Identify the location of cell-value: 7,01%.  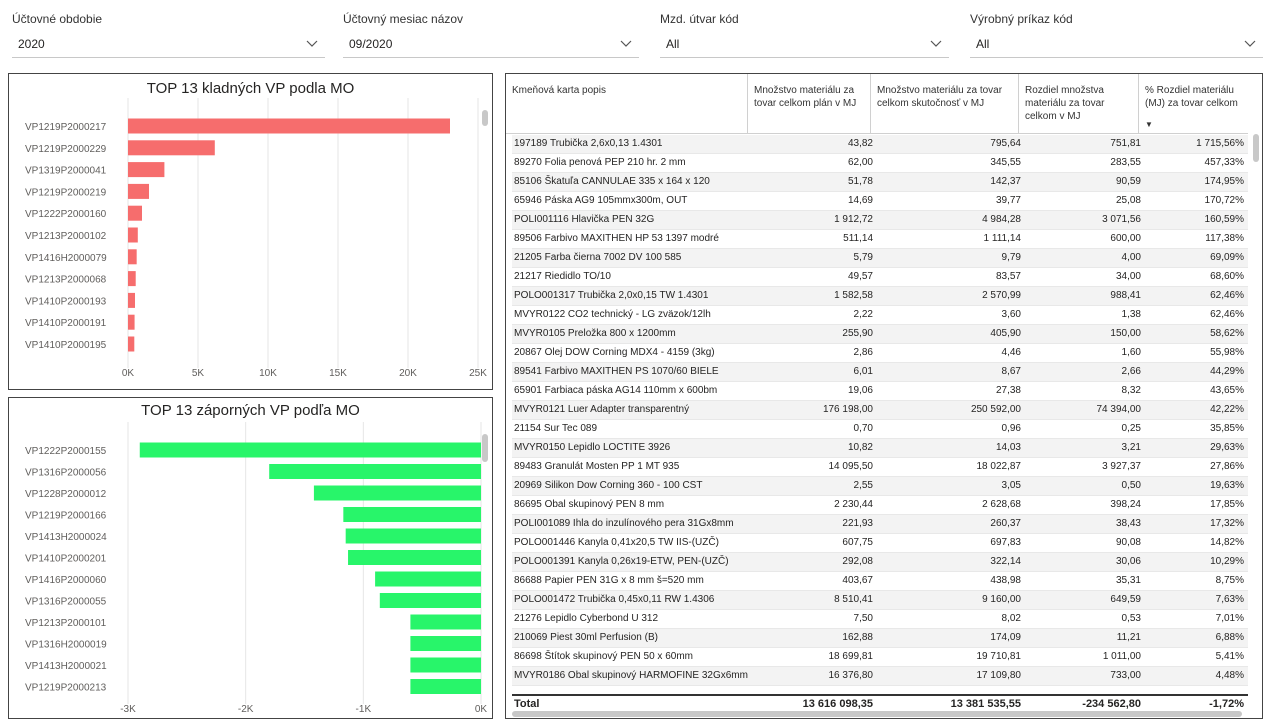
(1229, 618).